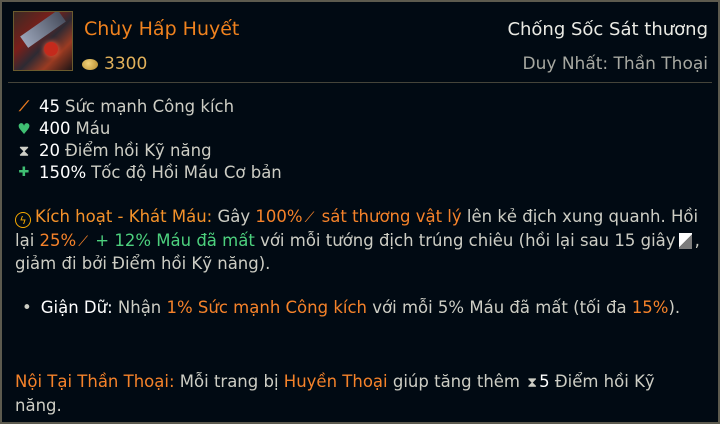 This screenshot has height=424, width=720. What do you see at coordinates (138, 150) in the screenshot?
I see `stat-label: Điểm hồi Kỹ năng` at bounding box center [138, 150].